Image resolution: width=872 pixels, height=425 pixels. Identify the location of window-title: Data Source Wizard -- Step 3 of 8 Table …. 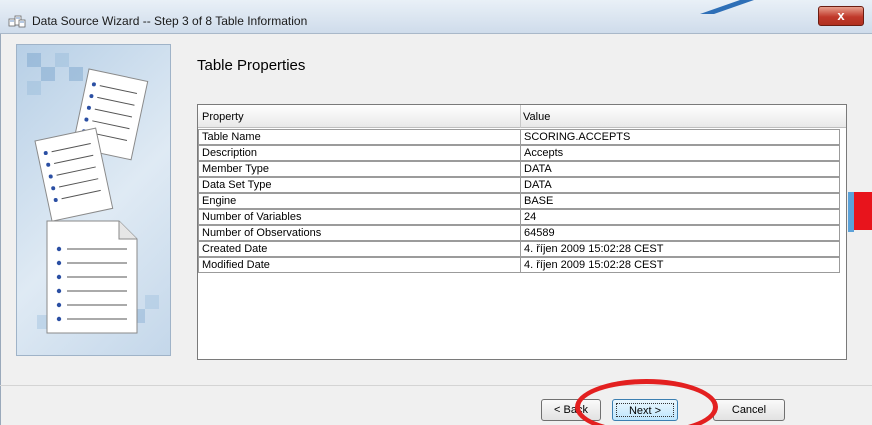
(170, 21).